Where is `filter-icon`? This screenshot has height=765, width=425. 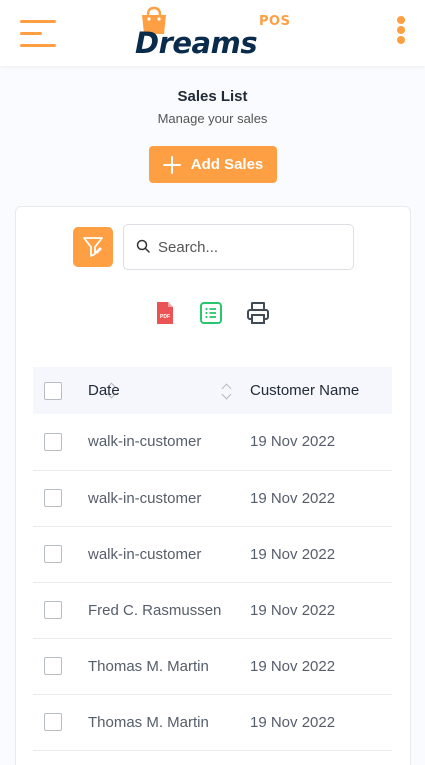 filter-icon is located at coordinates (93, 247).